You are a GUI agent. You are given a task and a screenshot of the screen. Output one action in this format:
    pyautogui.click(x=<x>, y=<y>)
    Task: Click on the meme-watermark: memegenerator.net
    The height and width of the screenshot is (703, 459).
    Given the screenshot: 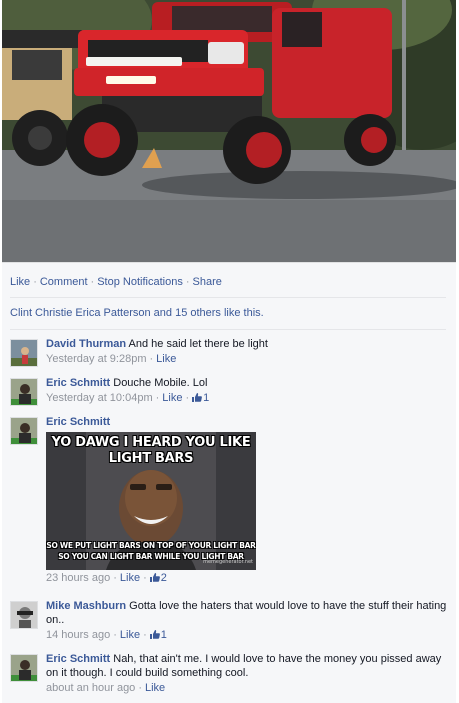 What is the action you would take?
    pyautogui.click(x=228, y=562)
    